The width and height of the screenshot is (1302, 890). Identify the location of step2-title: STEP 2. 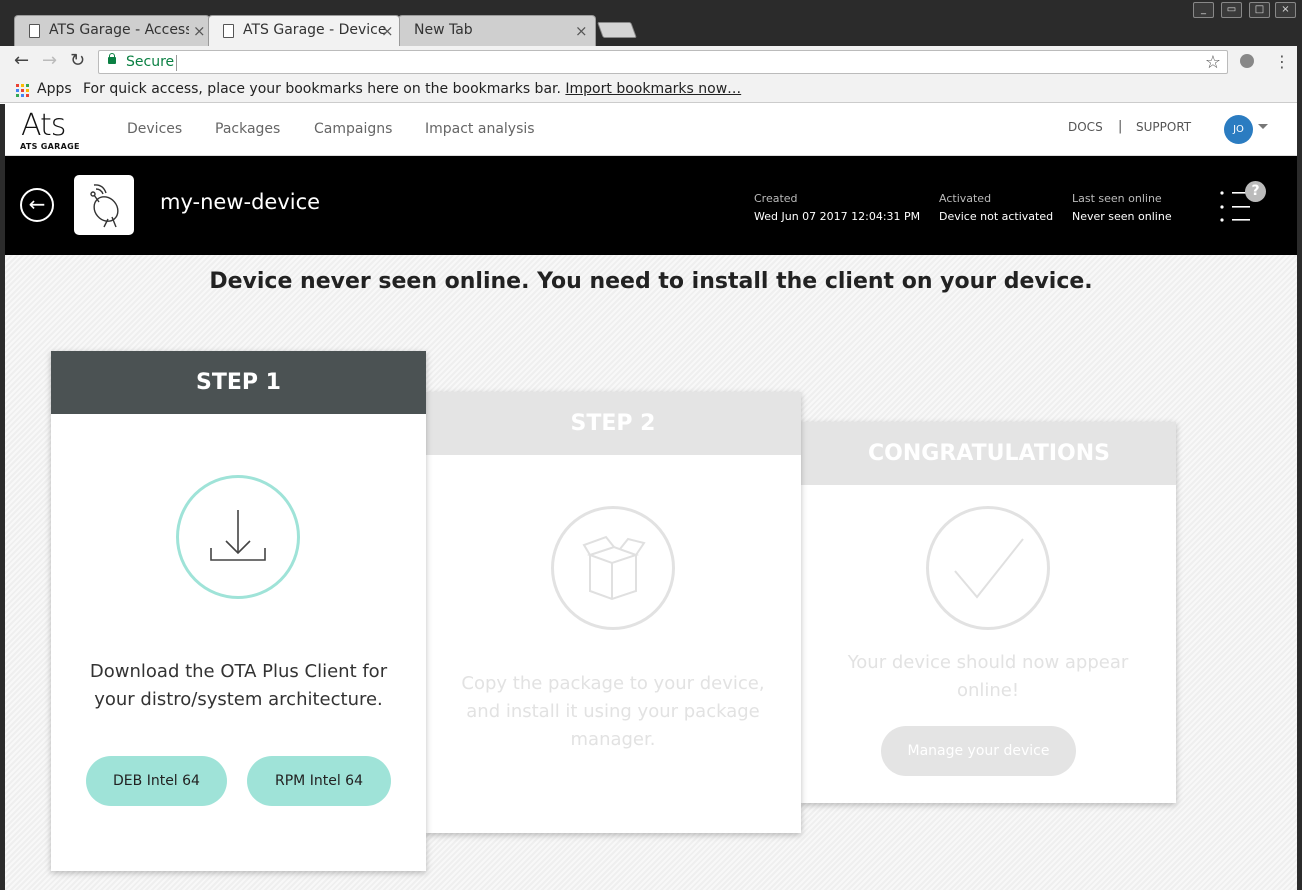
(613, 423).